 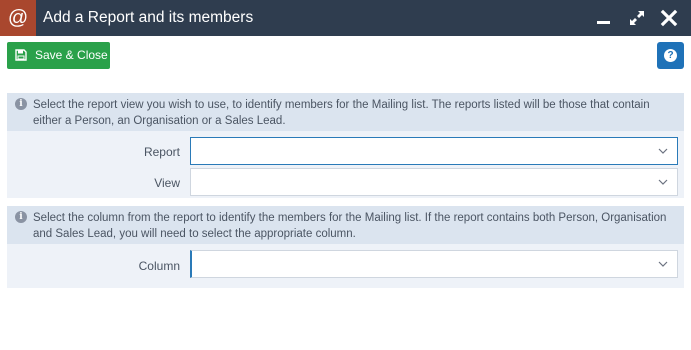 I want to click on question-icon: ?, so click(x=670, y=55).